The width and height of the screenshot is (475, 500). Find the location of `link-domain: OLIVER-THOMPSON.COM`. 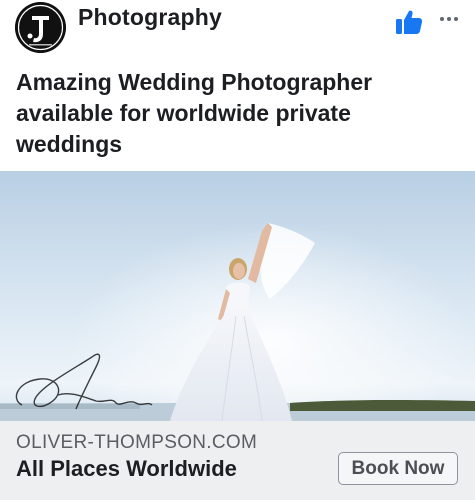

link-domain: OLIVER-THOMPSON.COM is located at coordinates (137, 442).